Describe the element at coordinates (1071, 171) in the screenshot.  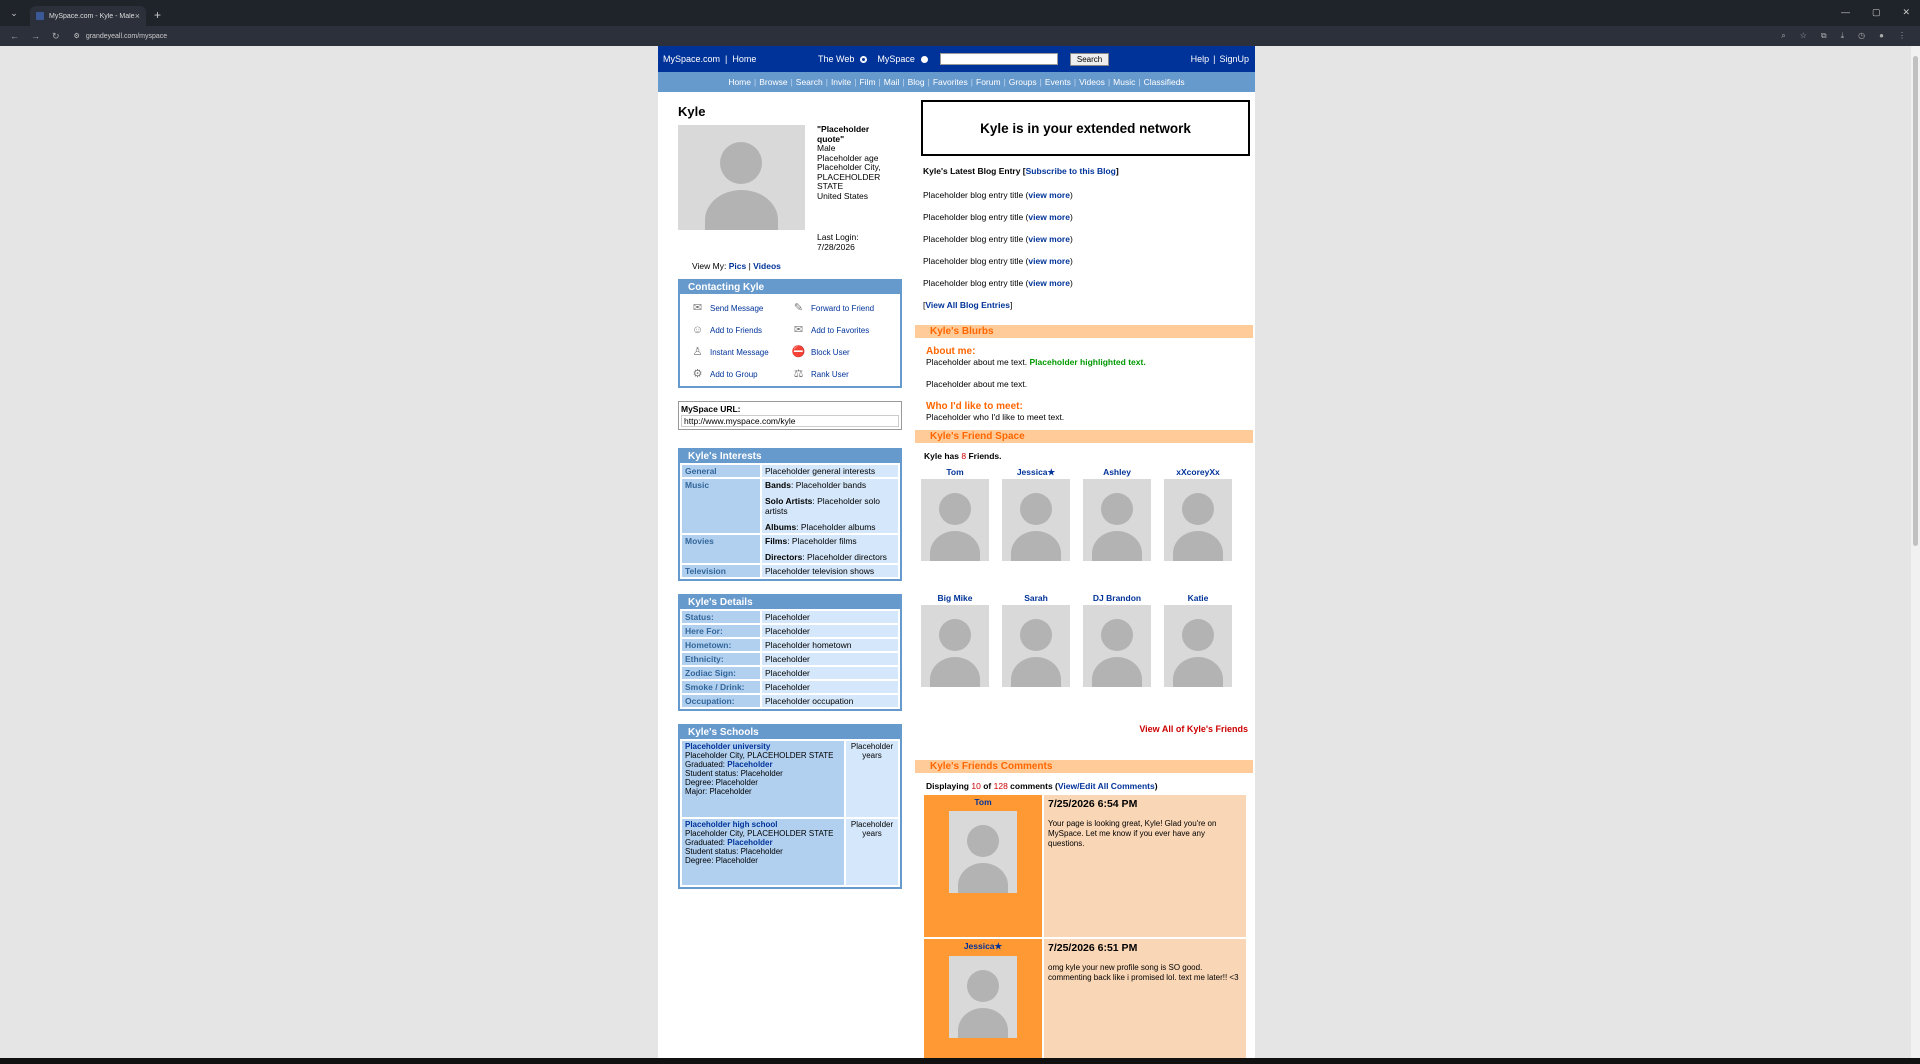
I see `subscribe-blog-link: Subscribe to this Blog` at that location.